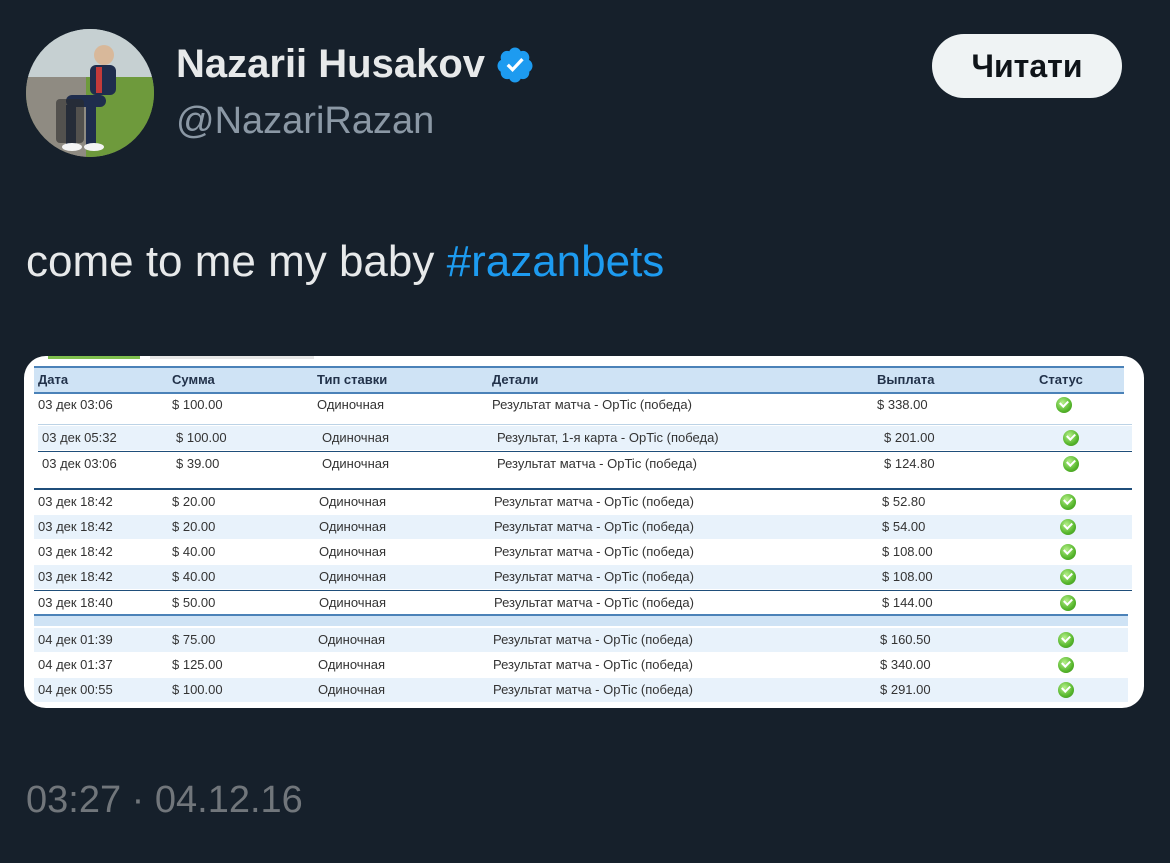 Image resolution: width=1170 pixels, height=863 pixels. I want to click on bet-date: 03 дек 05:32, so click(79, 437).